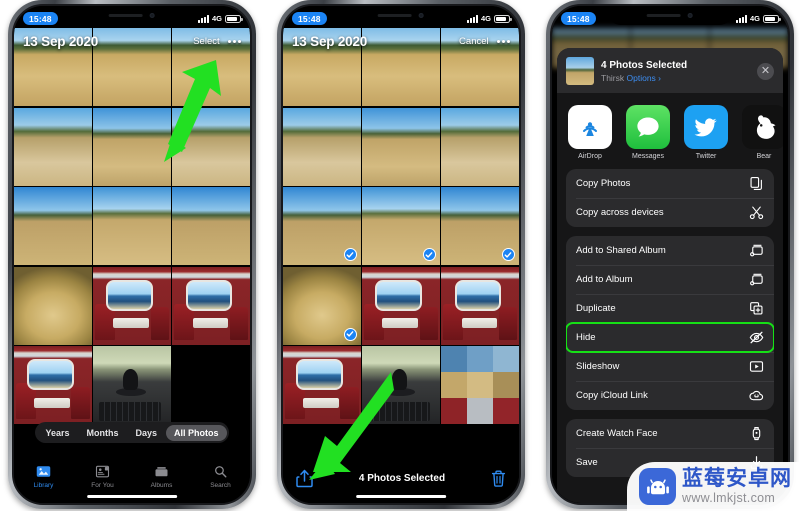 Image resolution: width=800 pixels, height=511 pixels. I want to click on share-action-label: Copy iCloud Link, so click(612, 395).